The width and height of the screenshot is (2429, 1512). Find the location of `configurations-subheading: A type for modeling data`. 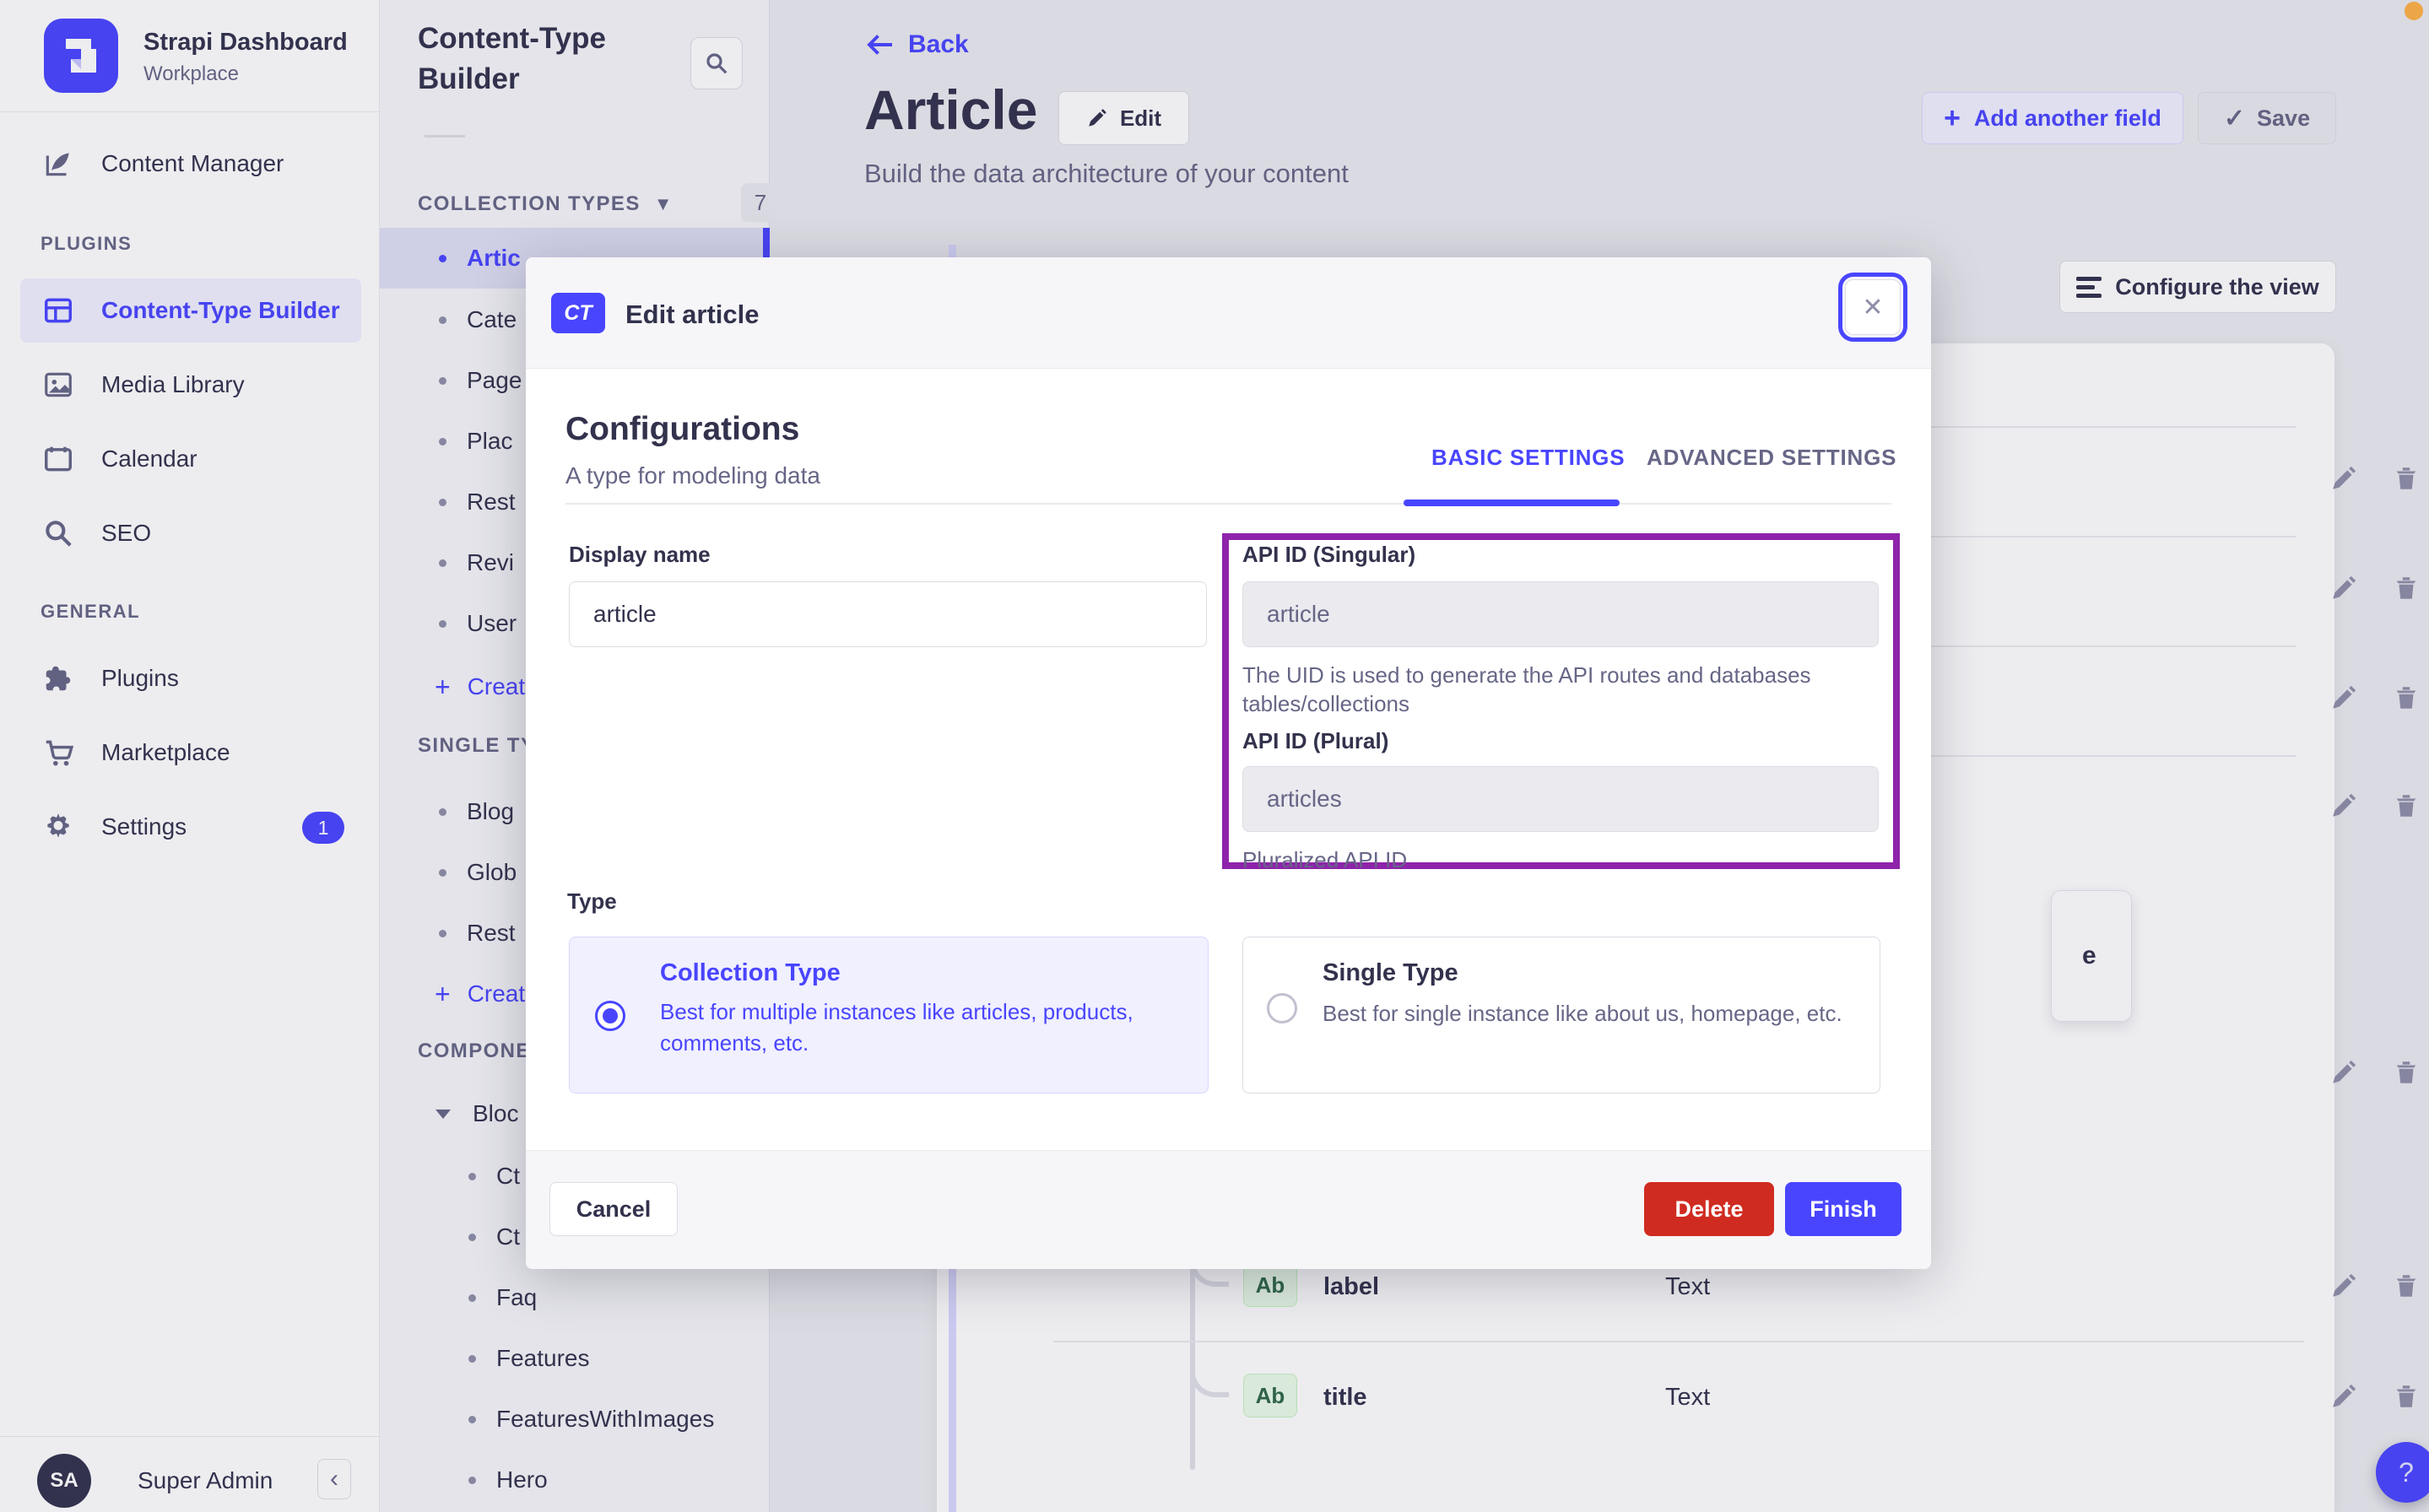

configurations-subheading: A type for modeling data is located at coordinates (692, 475).